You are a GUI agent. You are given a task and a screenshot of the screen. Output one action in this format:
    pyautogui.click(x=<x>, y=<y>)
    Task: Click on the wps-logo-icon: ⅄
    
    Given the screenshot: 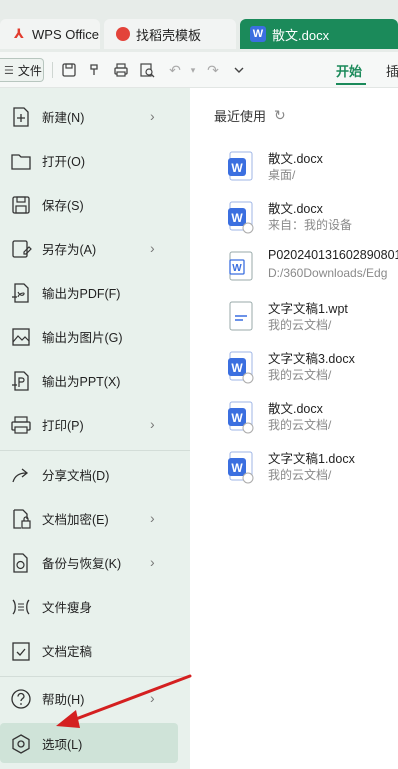 What is the action you would take?
    pyautogui.click(x=19, y=33)
    